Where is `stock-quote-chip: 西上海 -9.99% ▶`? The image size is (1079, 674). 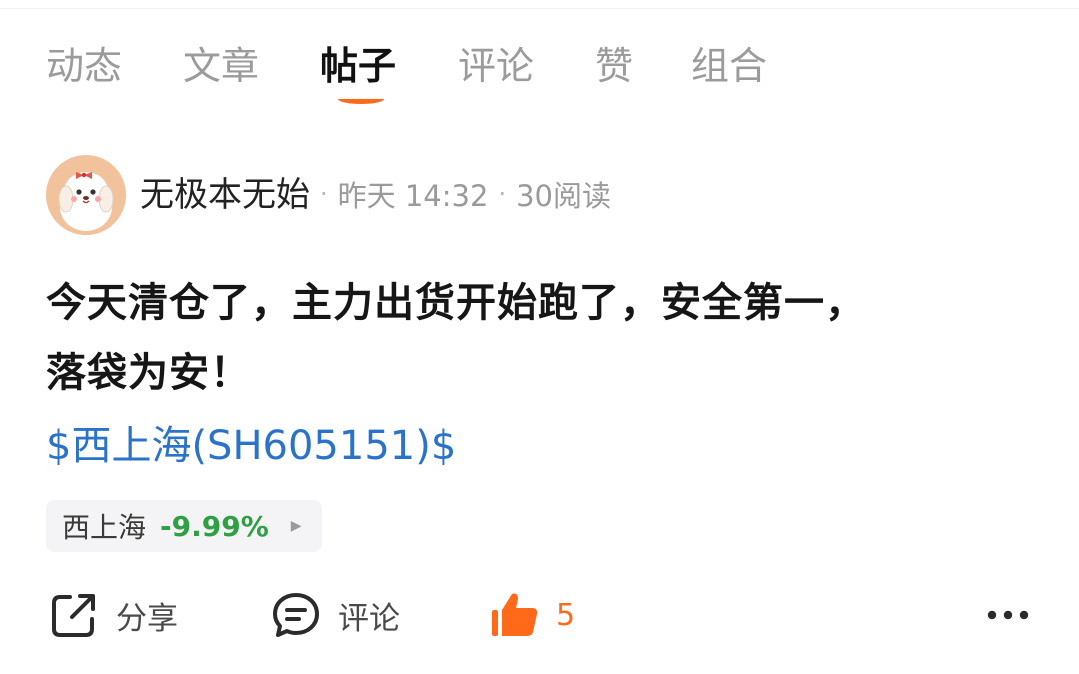
stock-quote-chip: 西上海 -9.99% ▶ is located at coordinates (184, 526).